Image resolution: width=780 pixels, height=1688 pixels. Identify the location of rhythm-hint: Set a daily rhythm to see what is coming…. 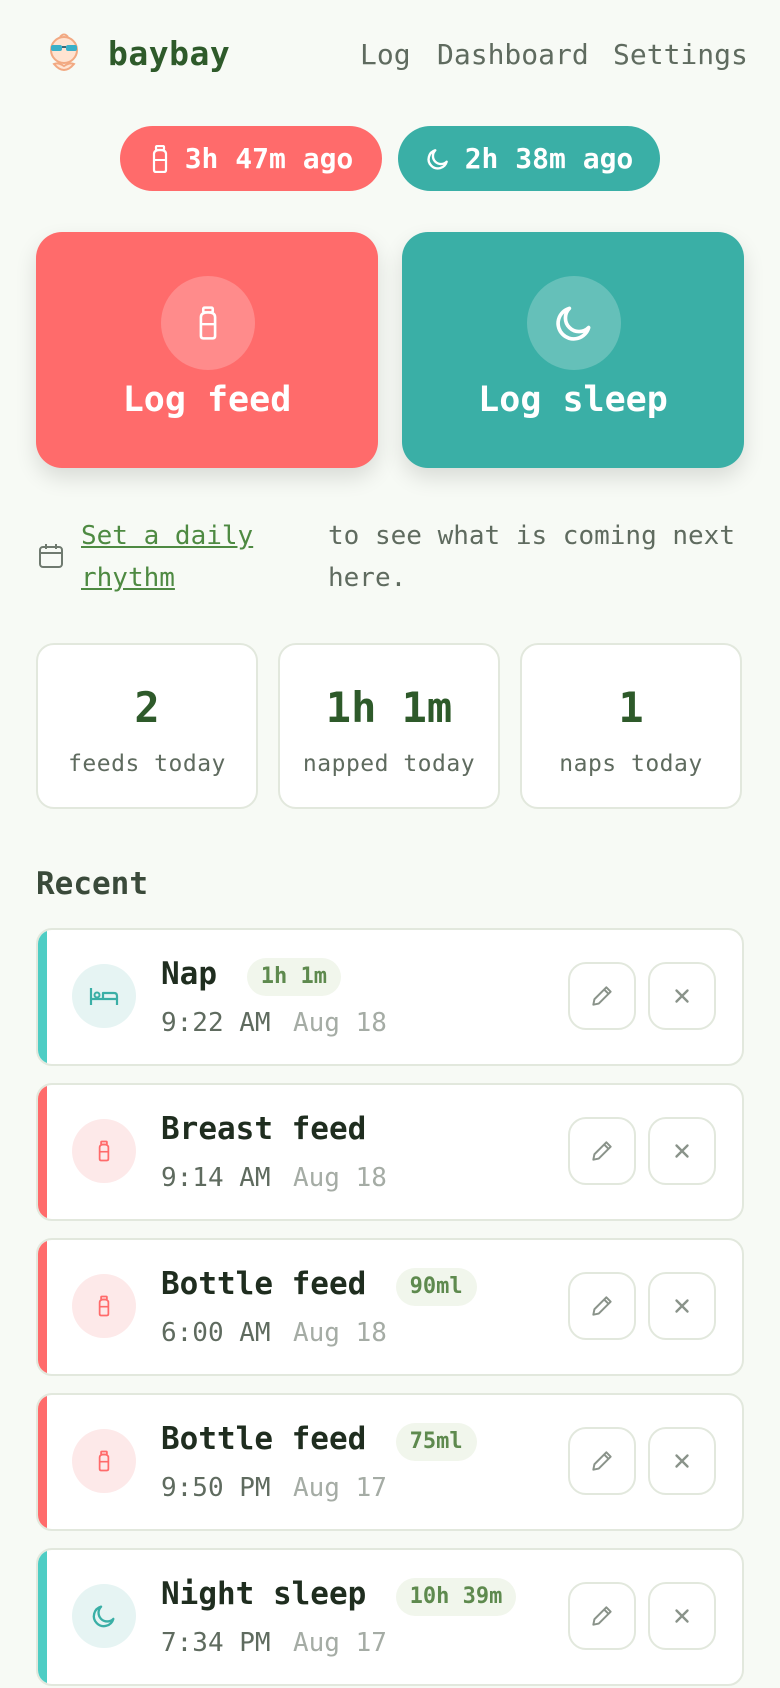
(391, 555).